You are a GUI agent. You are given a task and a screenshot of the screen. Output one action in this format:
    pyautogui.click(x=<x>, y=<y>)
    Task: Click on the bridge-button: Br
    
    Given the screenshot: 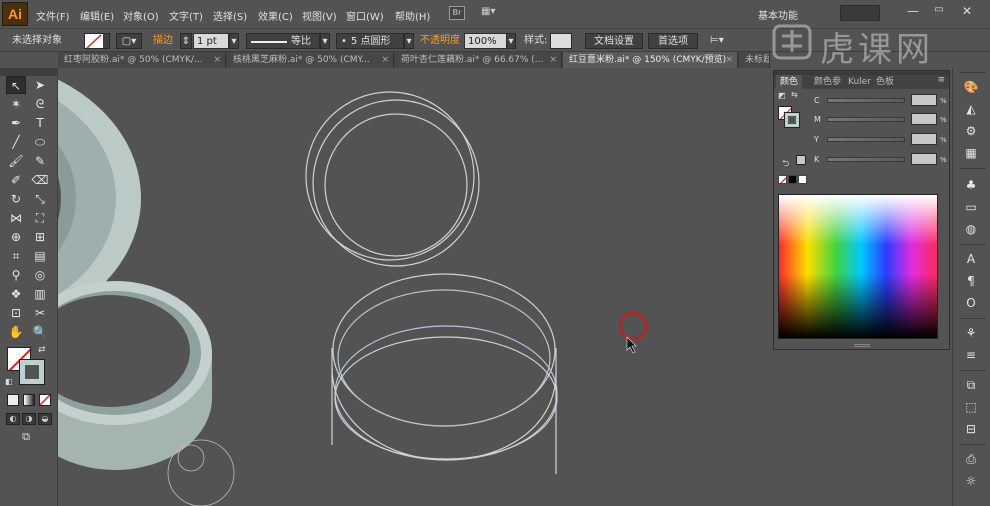 What is the action you would take?
    pyautogui.click(x=457, y=13)
    